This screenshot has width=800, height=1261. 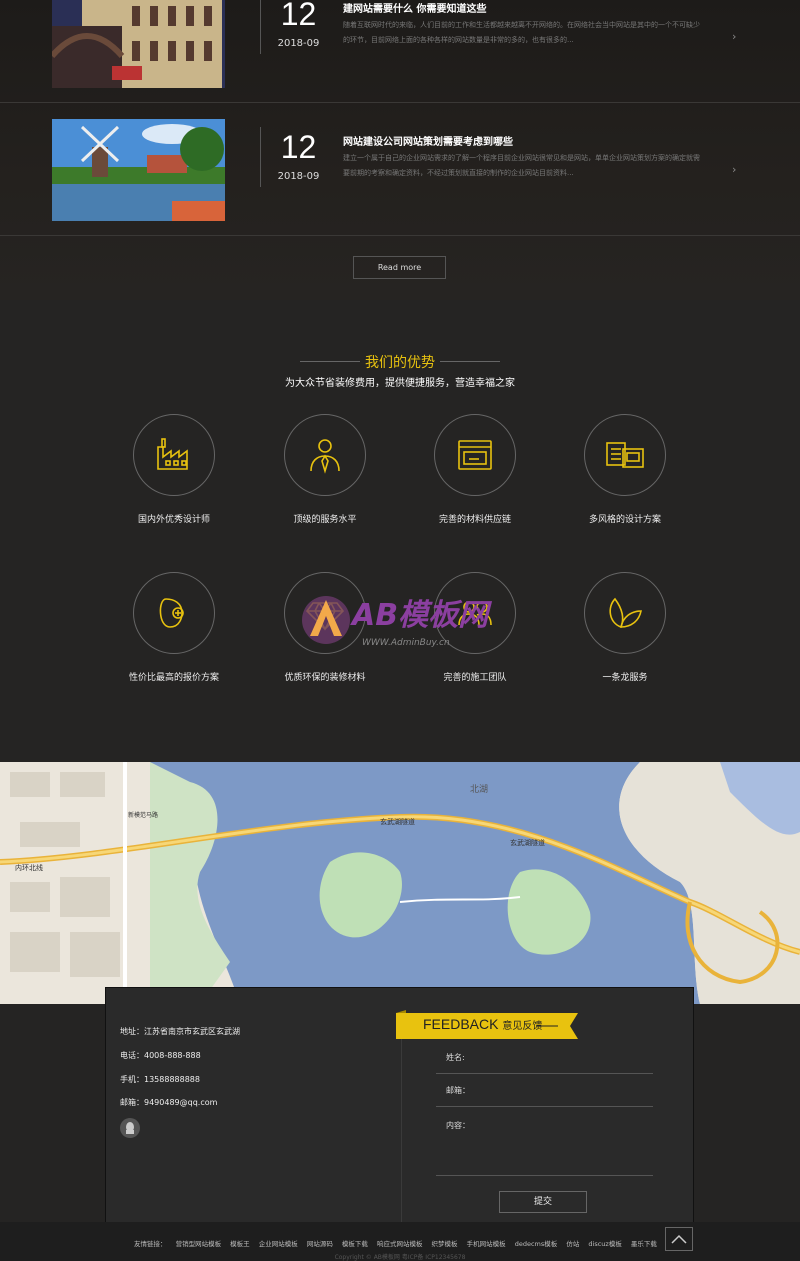 What do you see at coordinates (543, 1202) in the screenshot?
I see `submit-button: 提交` at bounding box center [543, 1202].